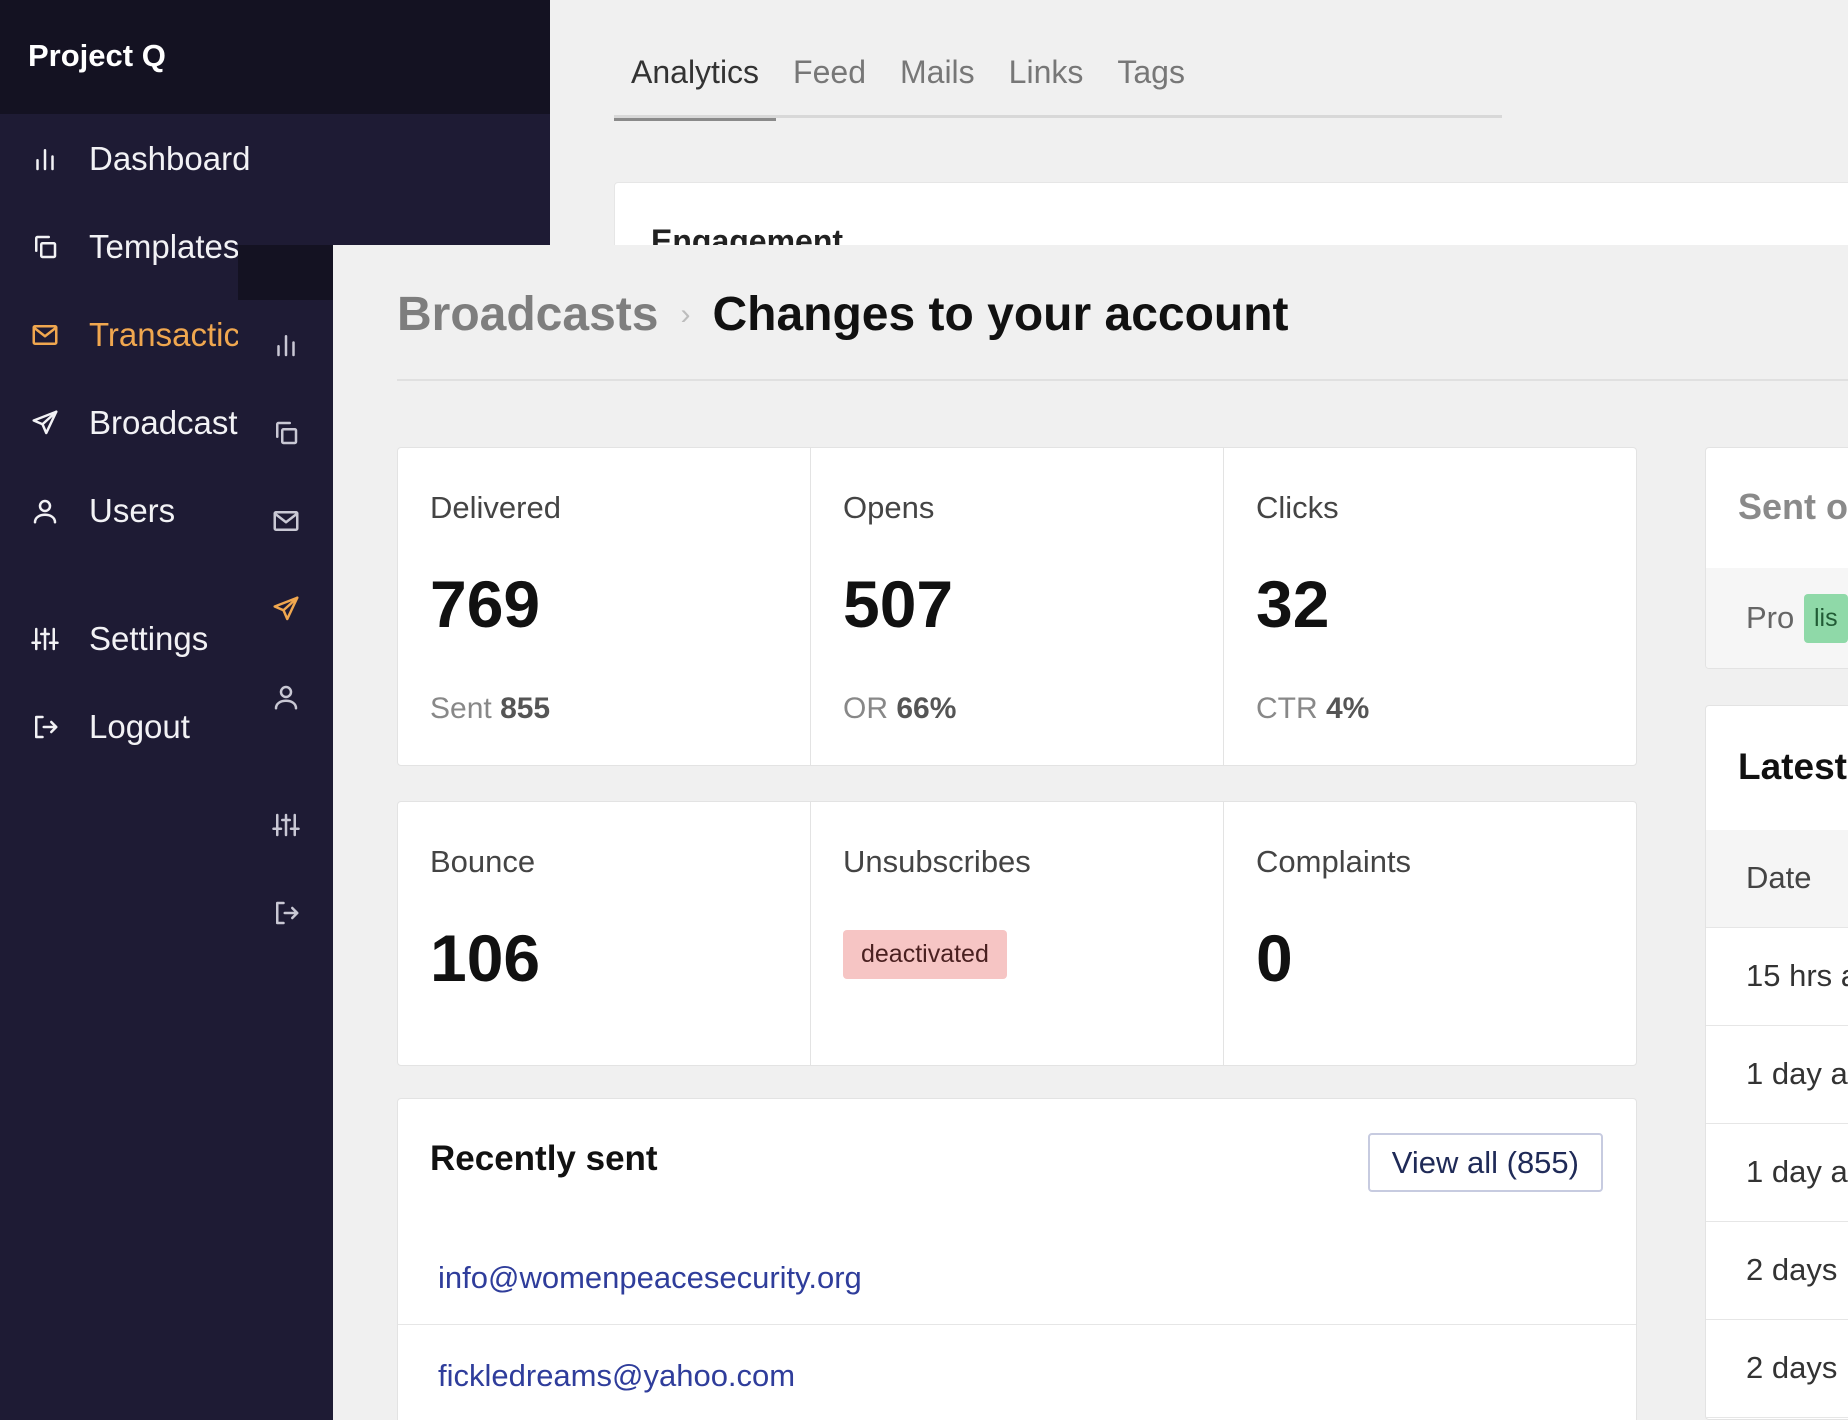 The height and width of the screenshot is (1420, 1848). I want to click on table-header: Date, so click(1777, 879).